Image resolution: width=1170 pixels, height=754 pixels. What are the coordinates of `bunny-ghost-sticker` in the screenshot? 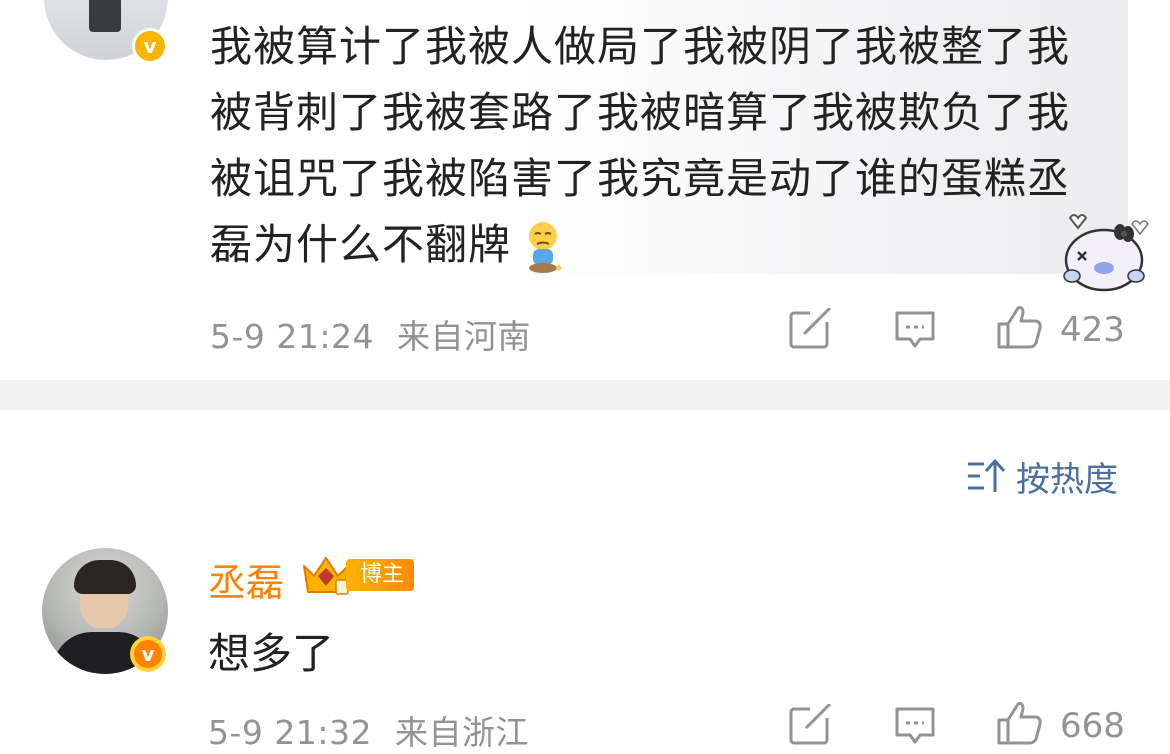 It's located at (1106, 253).